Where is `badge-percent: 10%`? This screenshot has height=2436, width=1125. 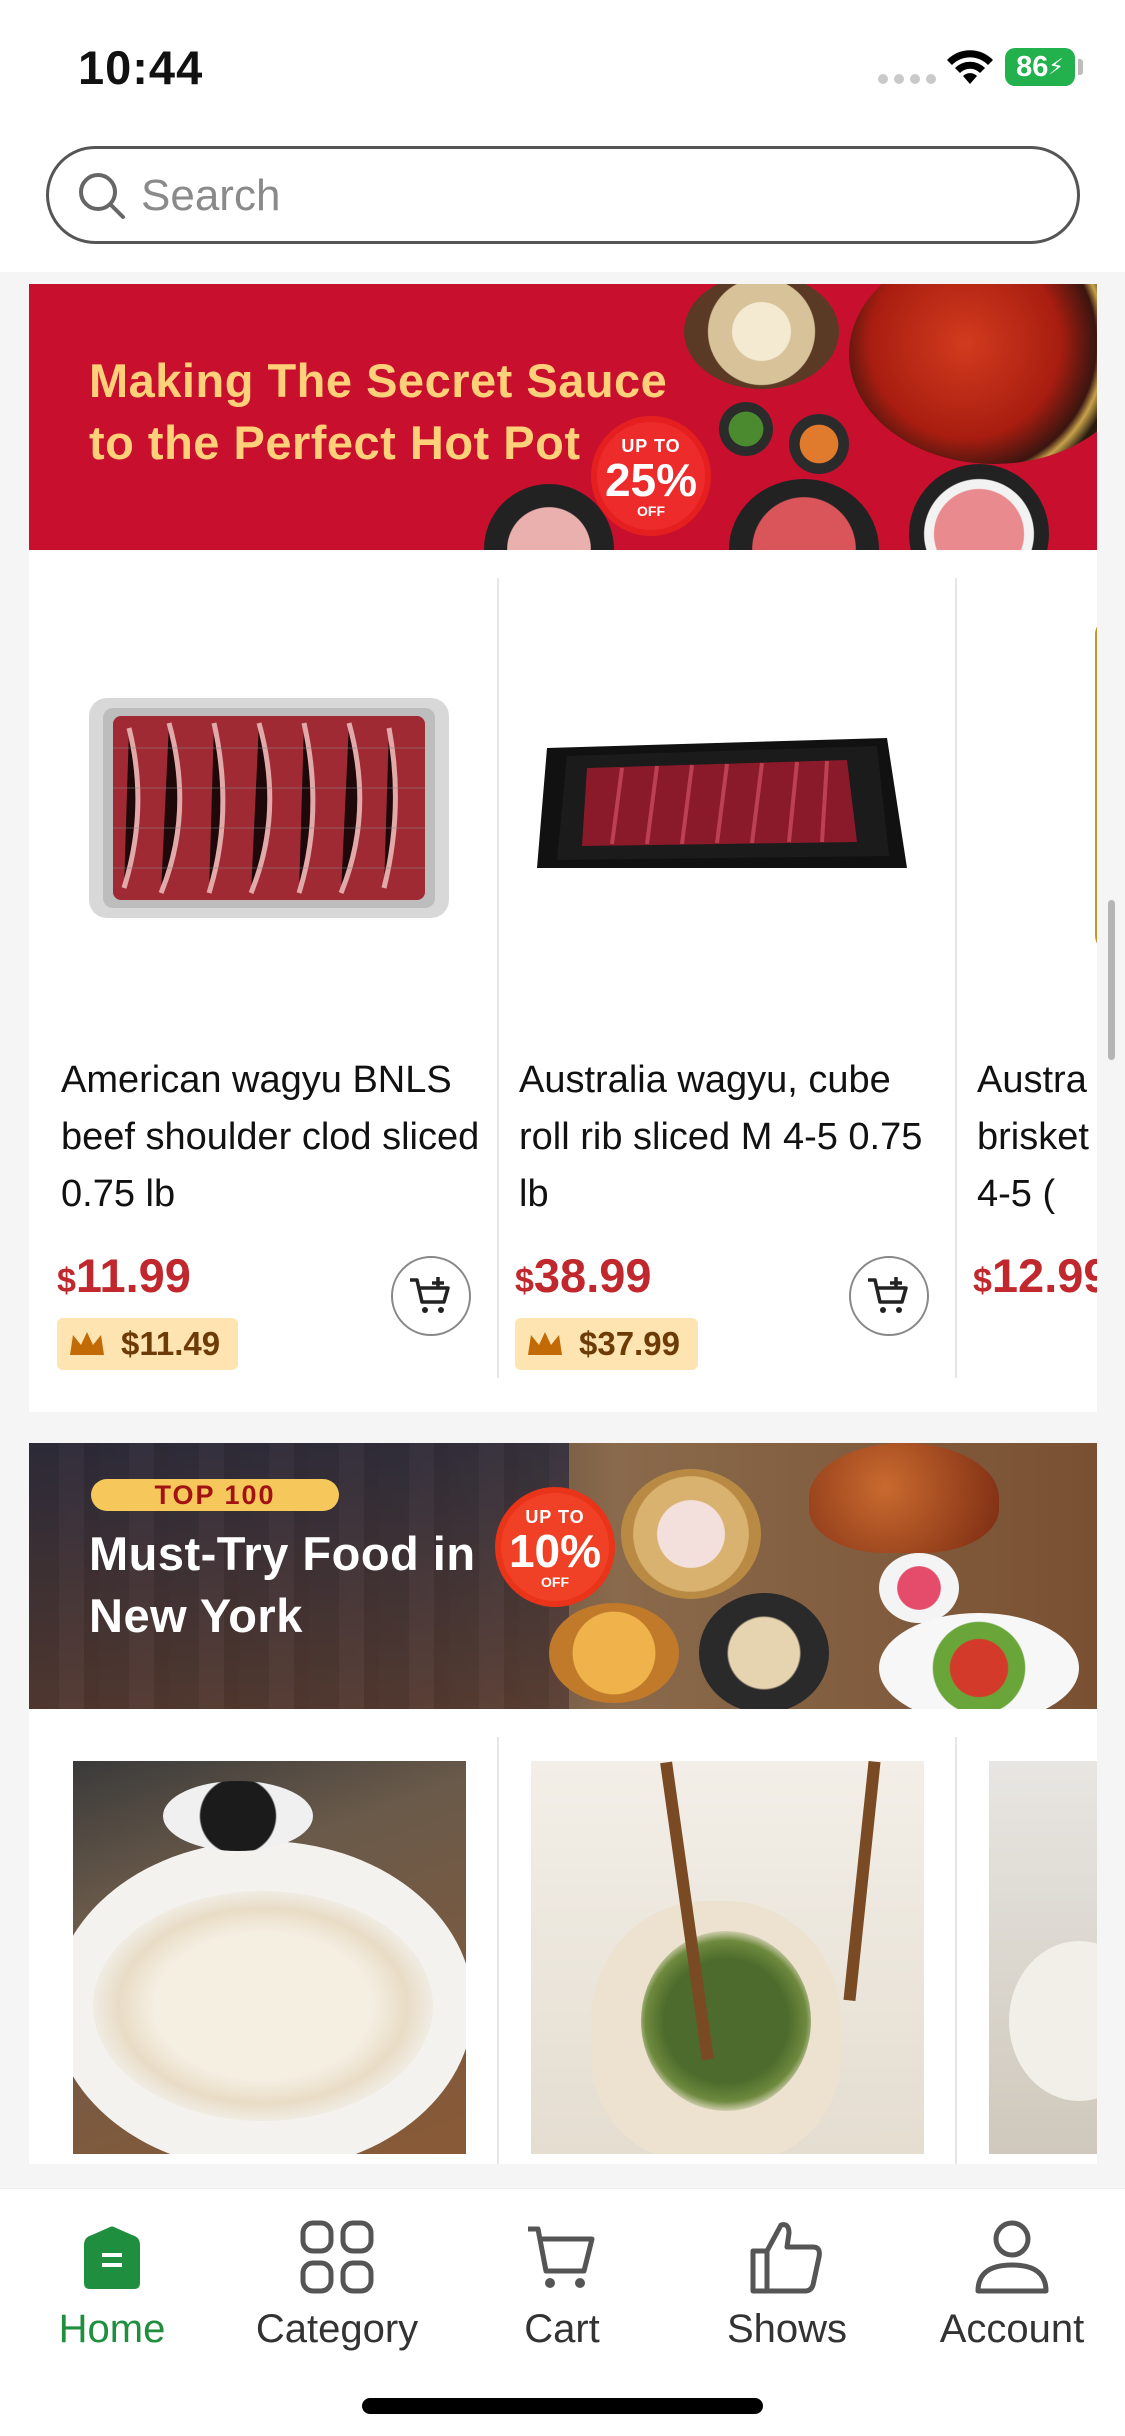 badge-percent: 10% is located at coordinates (555, 1551).